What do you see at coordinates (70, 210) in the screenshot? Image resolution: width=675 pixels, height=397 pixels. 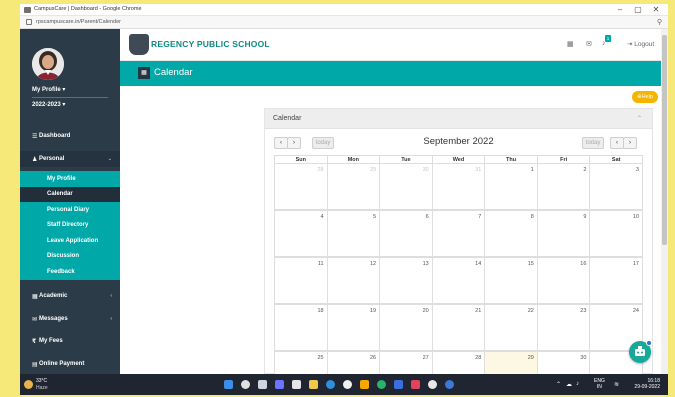 I see `submenu-personal-diary: Personal Diary` at bounding box center [70, 210].